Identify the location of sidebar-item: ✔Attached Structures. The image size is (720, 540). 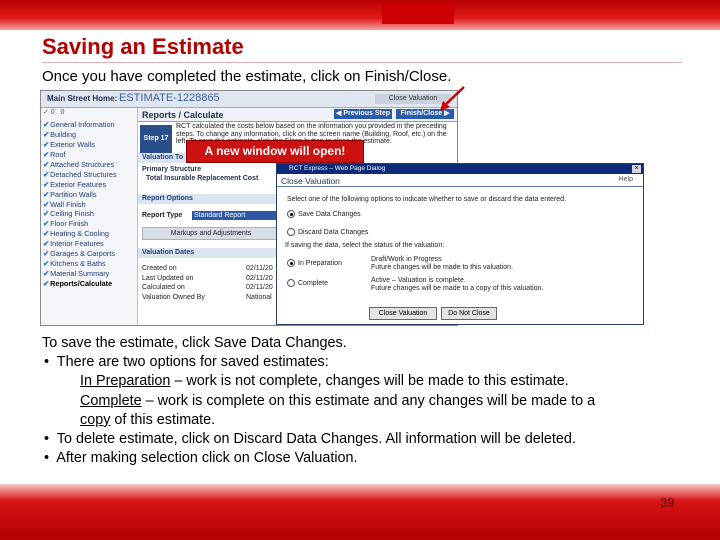
(89, 165).